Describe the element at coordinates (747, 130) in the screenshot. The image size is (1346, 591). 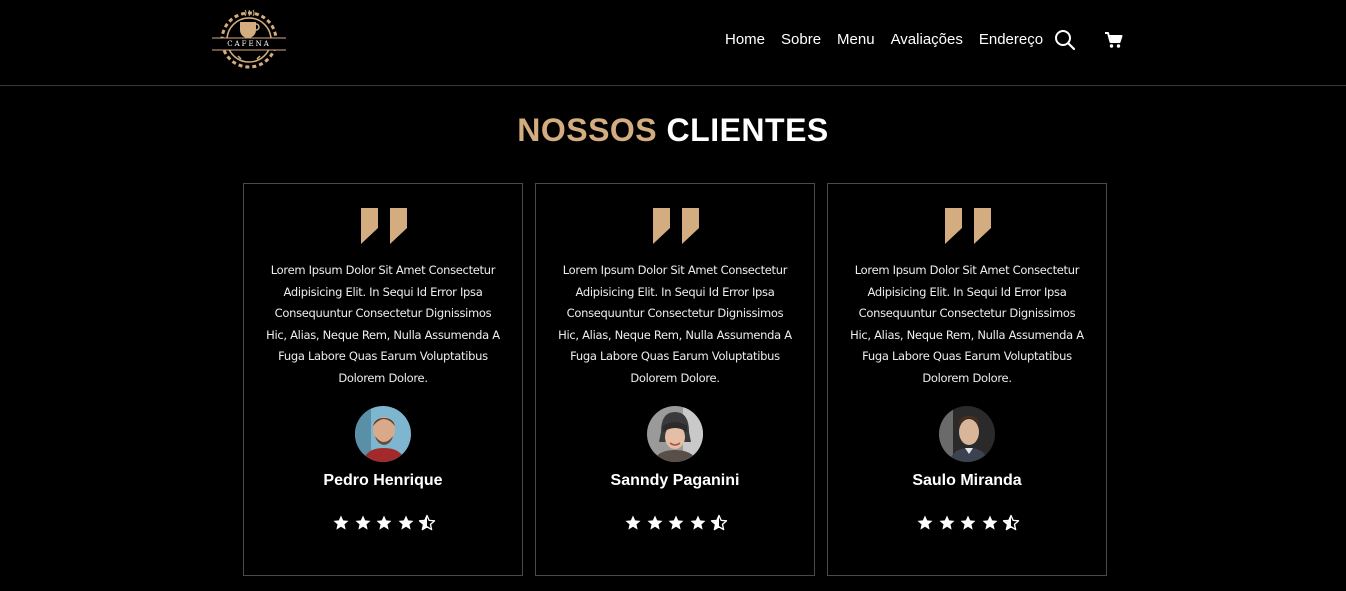
I see `title-main: CLIENTES` at that location.